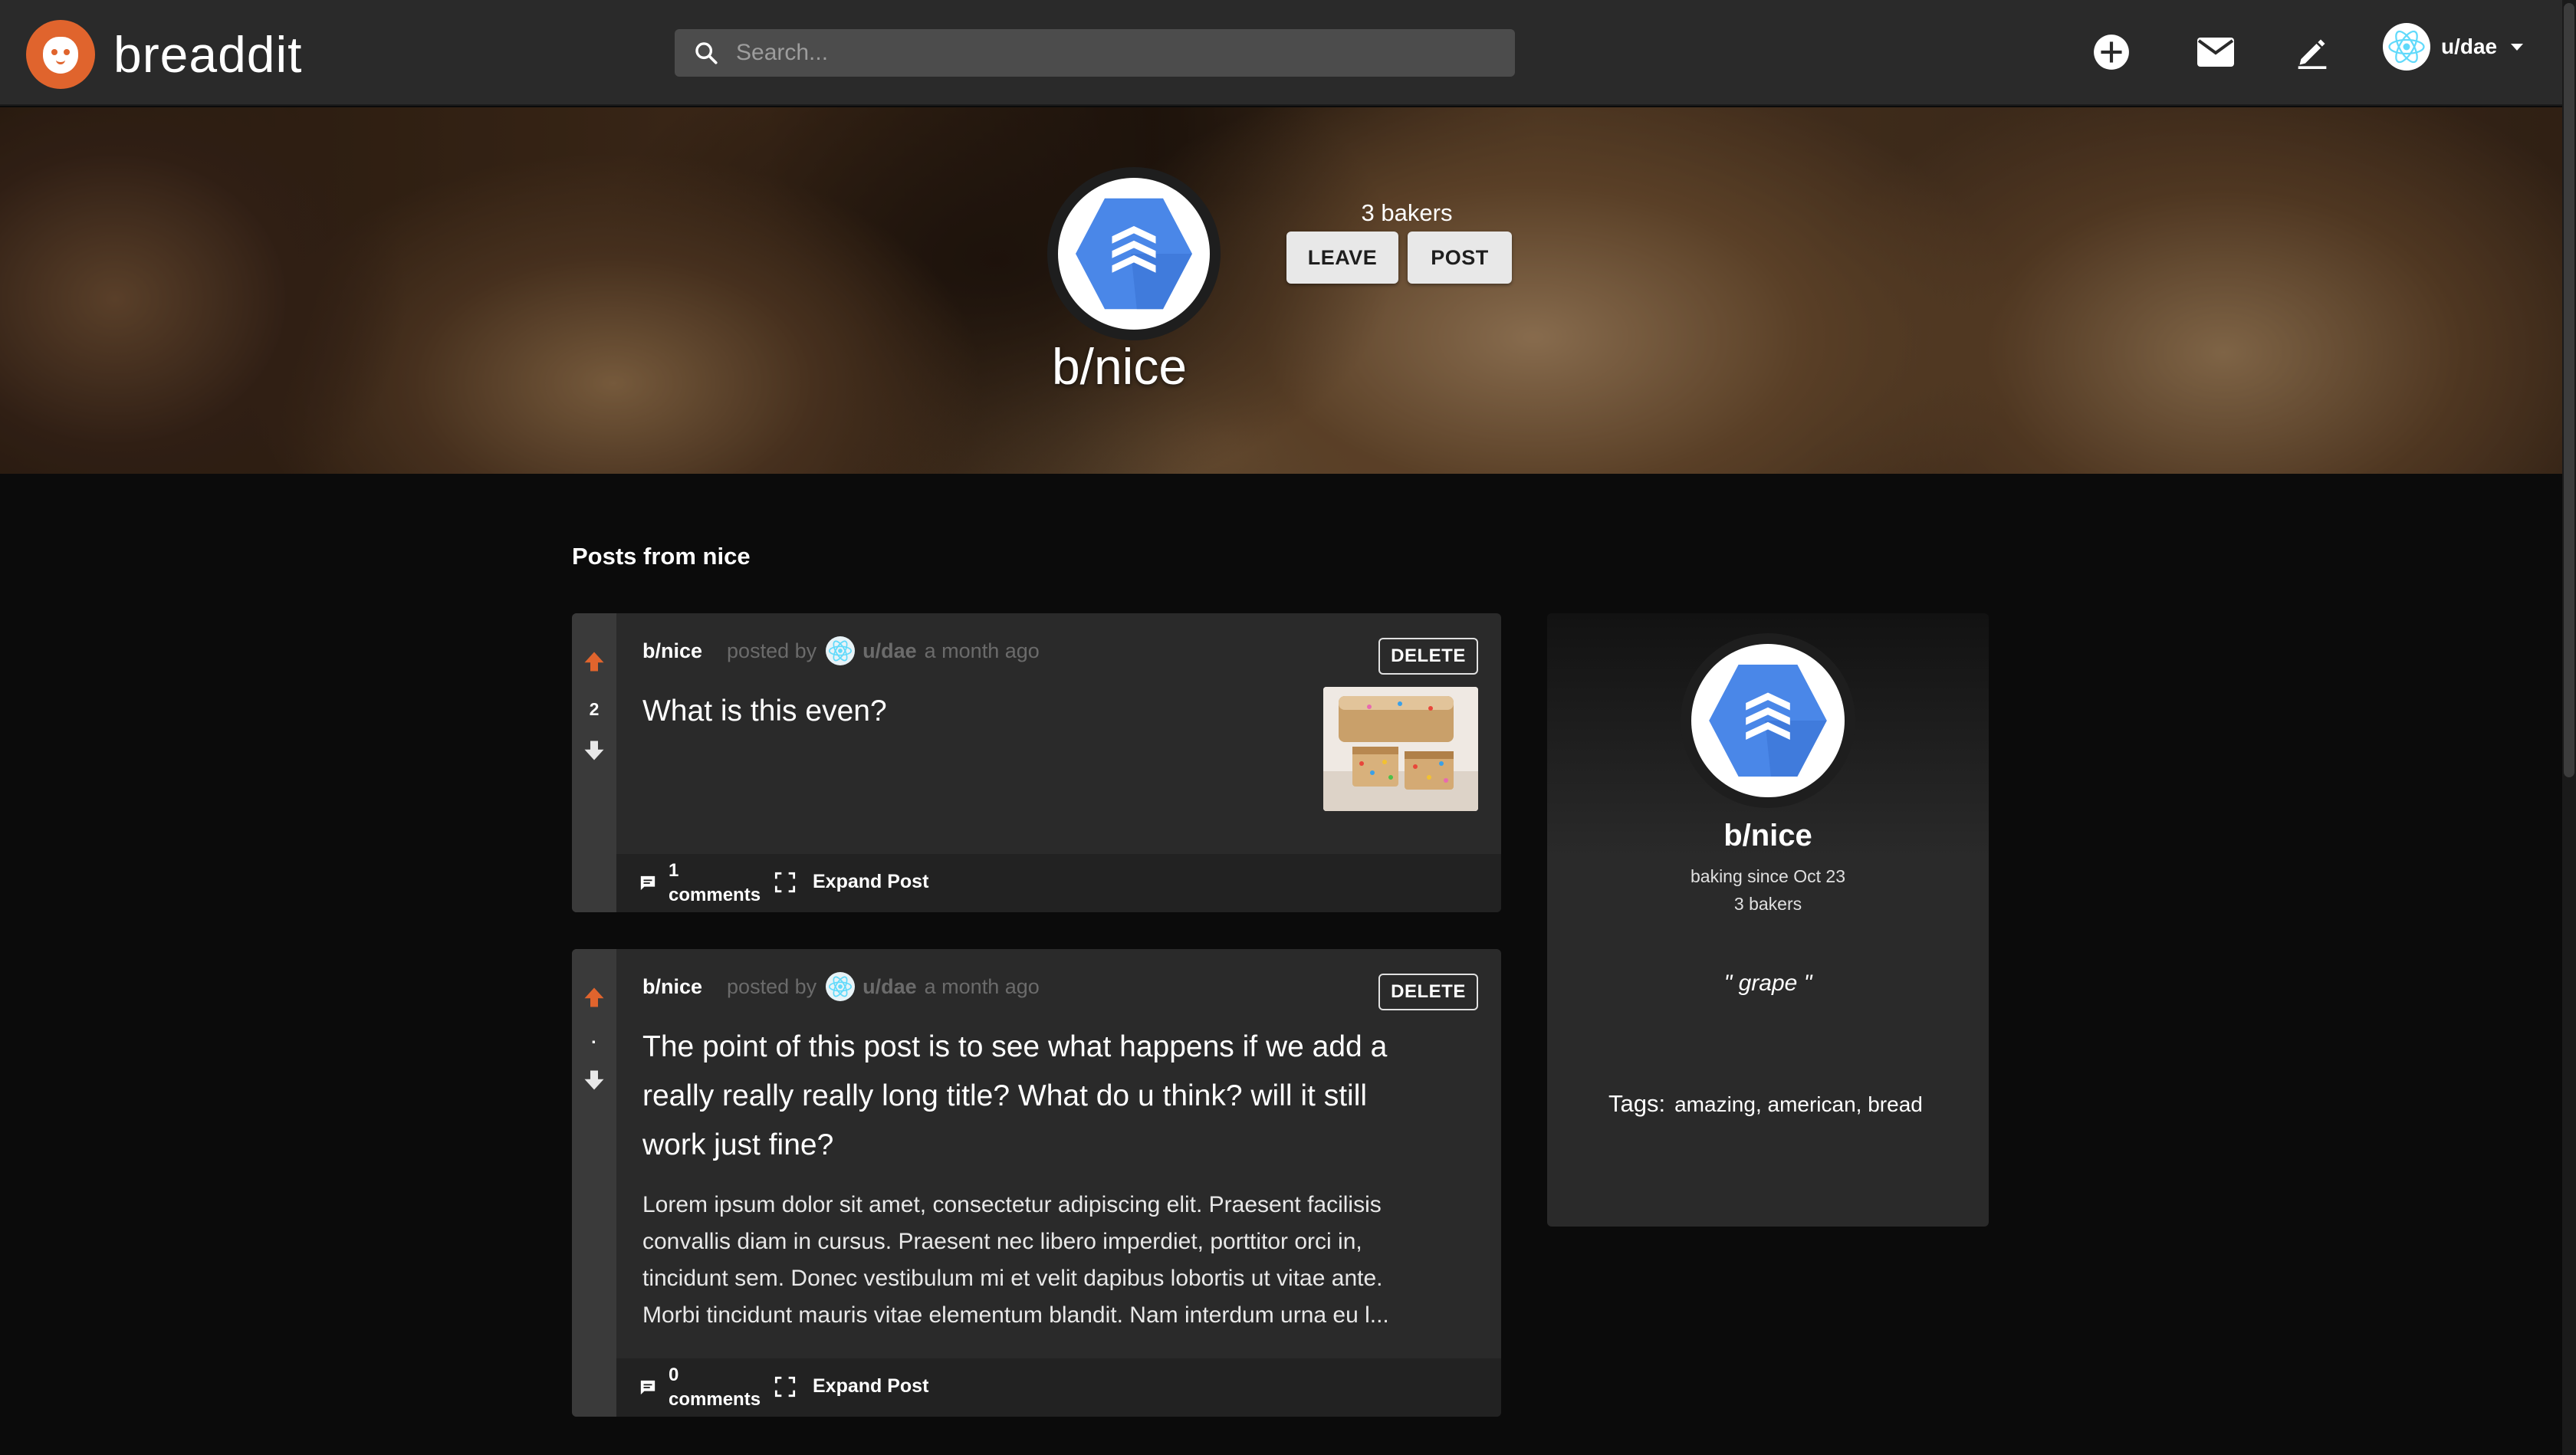 The height and width of the screenshot is (1455, 2576). Describe the element at coordinates (1342, 258) in the screenshot. I see `leave-button: LEAVE` at that location.